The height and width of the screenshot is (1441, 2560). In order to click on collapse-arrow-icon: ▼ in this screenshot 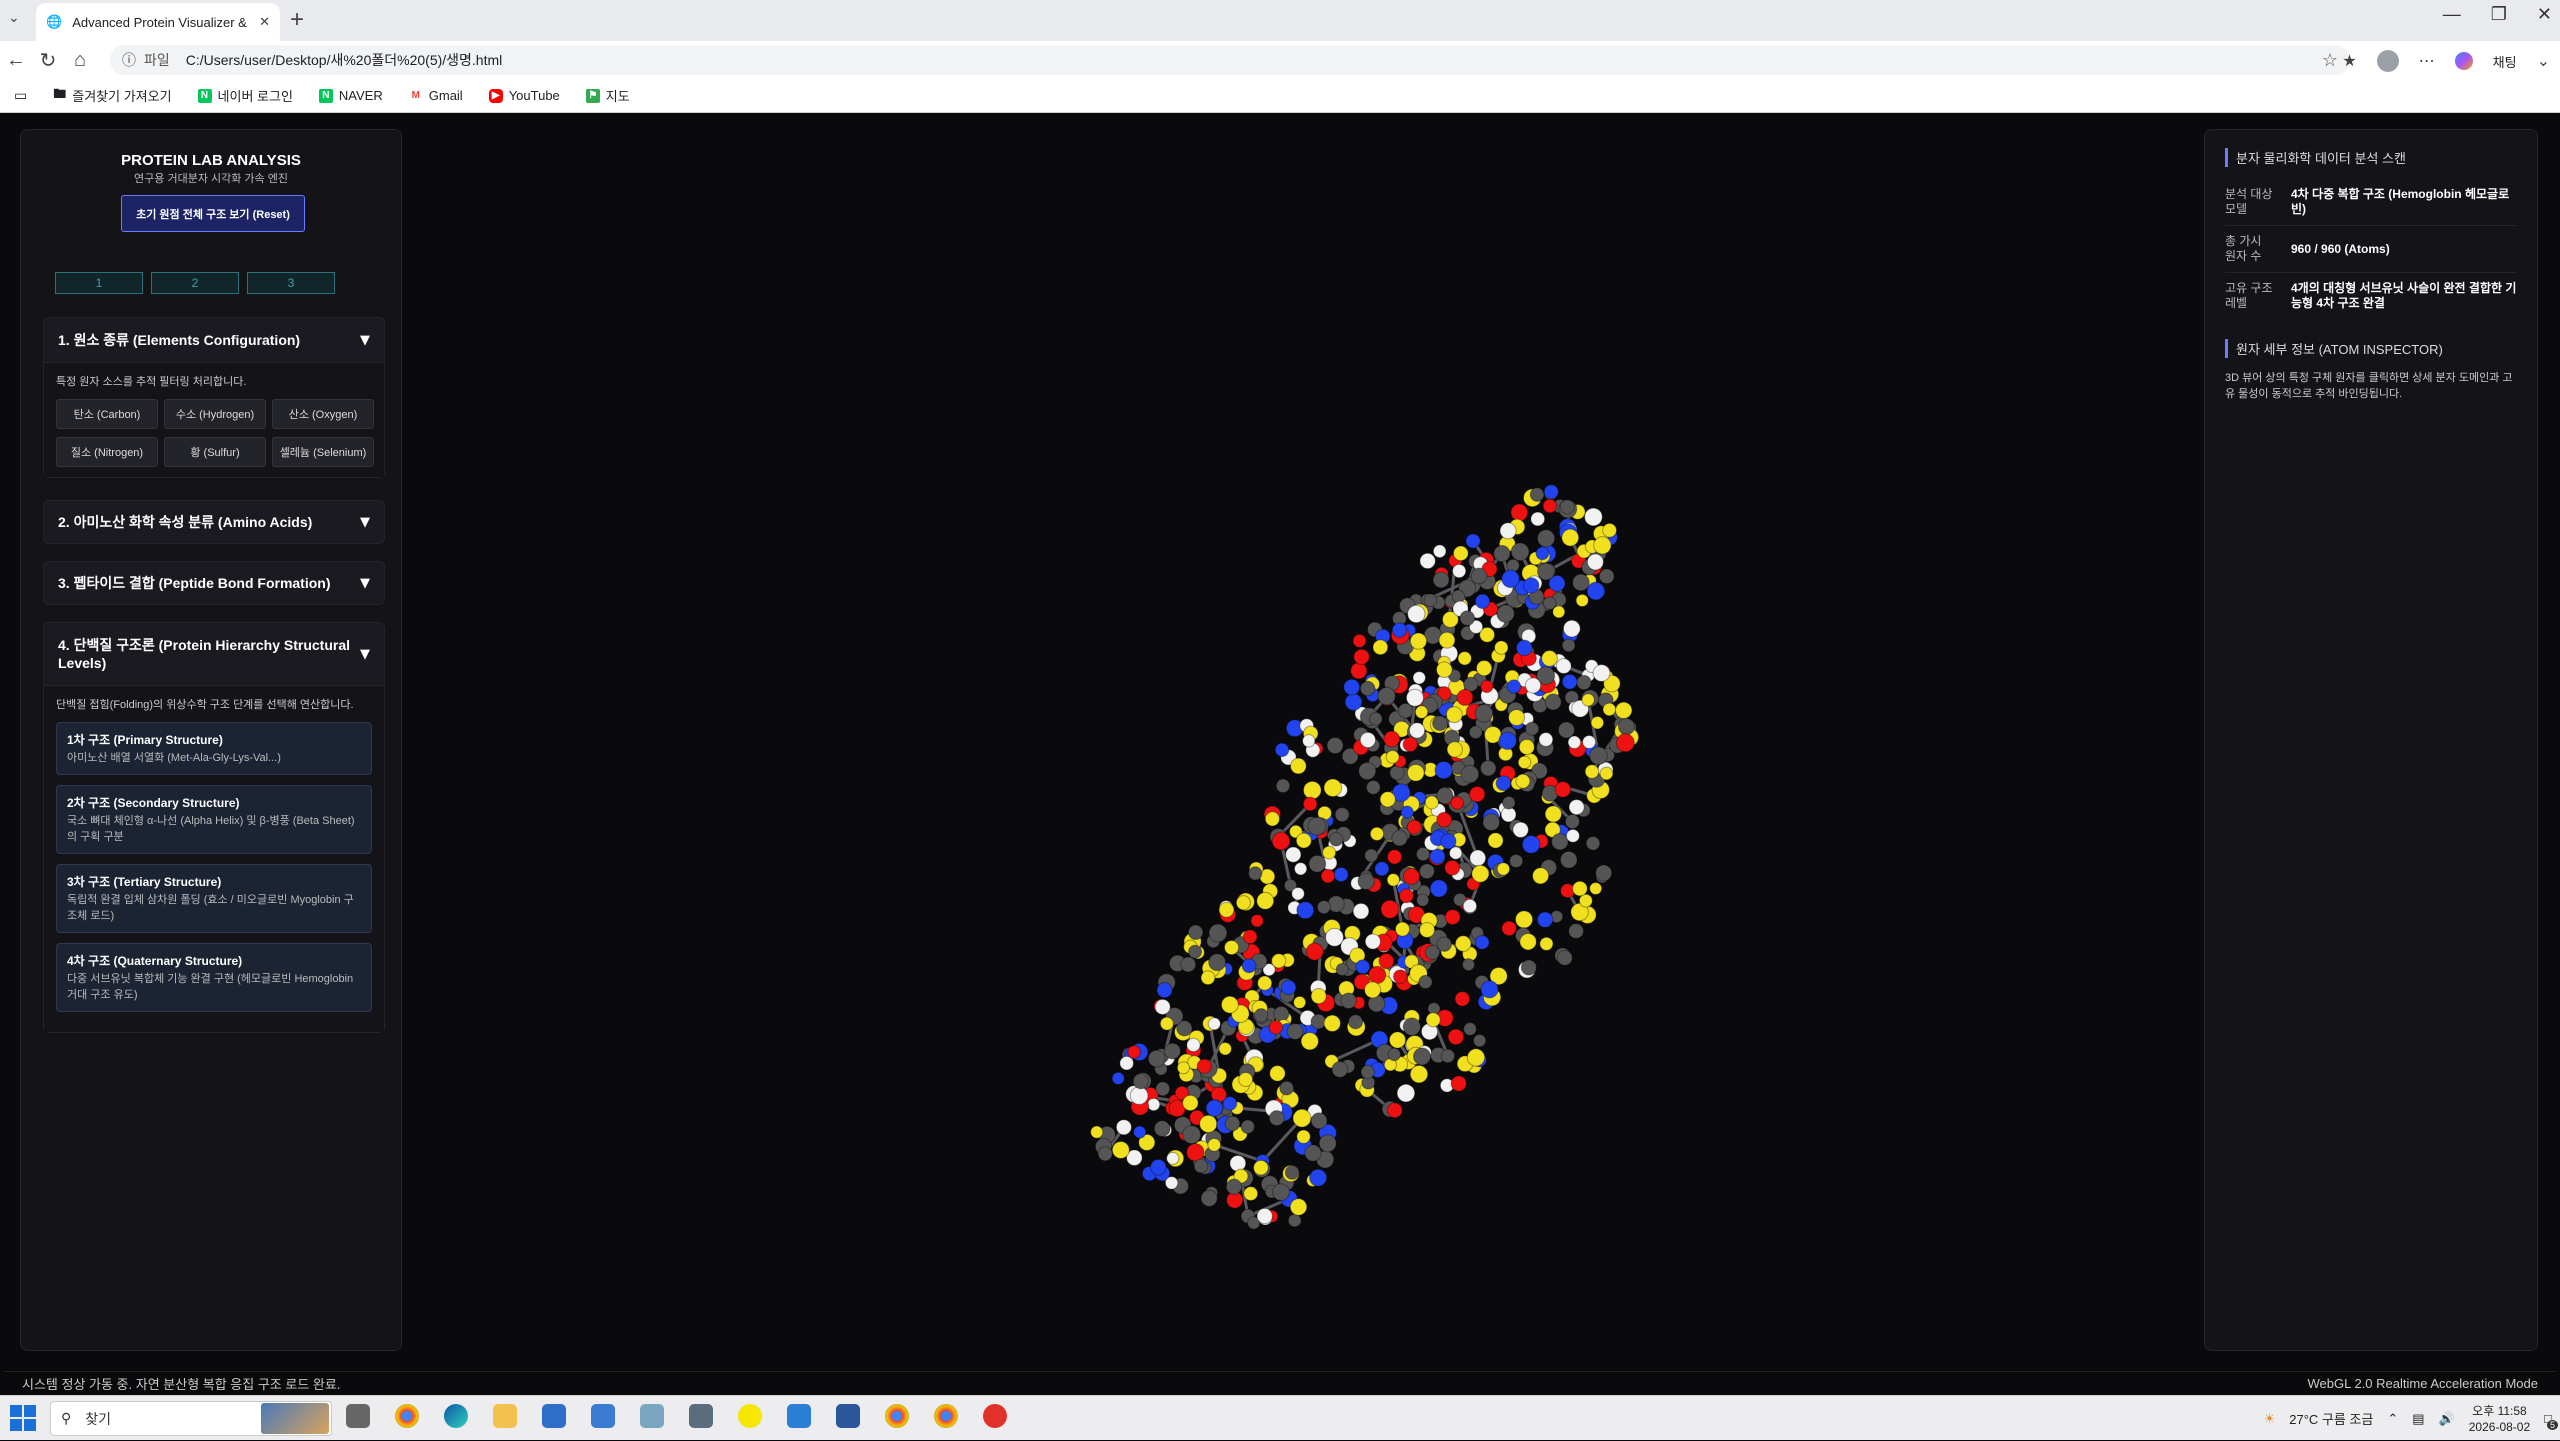, I will do `click(365, 340)`.